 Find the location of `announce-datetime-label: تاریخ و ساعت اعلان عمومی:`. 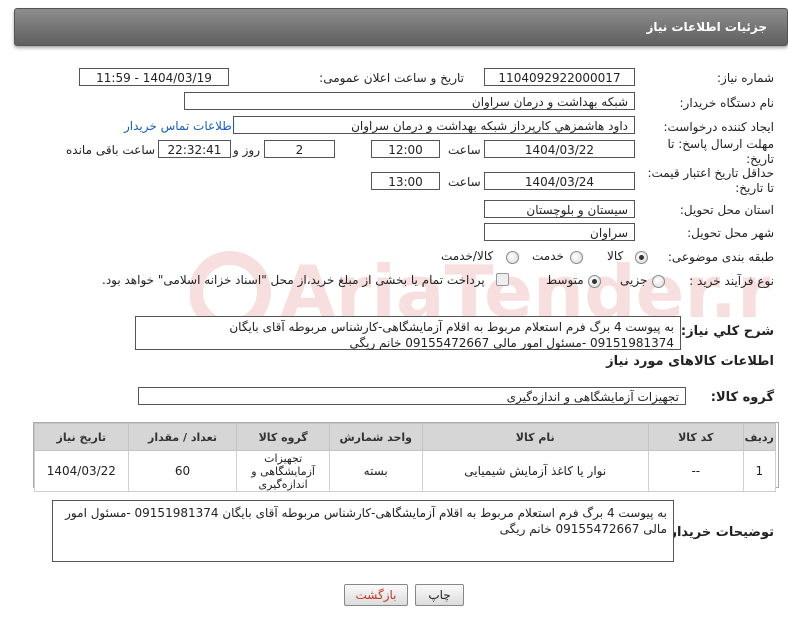

announce-datetime-label: تاریخ و ساعت اعلان عمومی: is located at coordinates (391, 78).